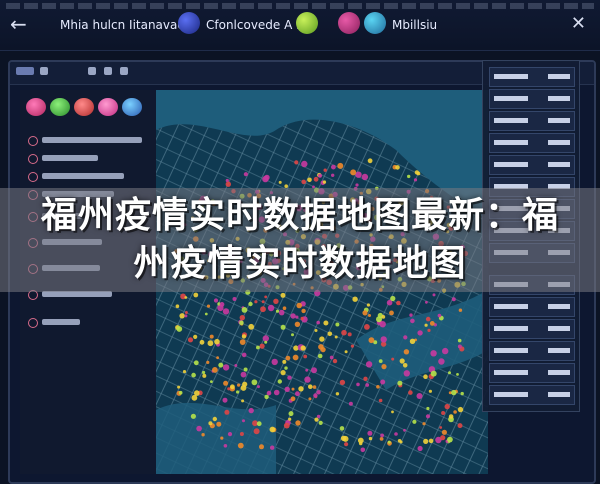  I want to click on toolbar-icon-d, so click(124, 71).